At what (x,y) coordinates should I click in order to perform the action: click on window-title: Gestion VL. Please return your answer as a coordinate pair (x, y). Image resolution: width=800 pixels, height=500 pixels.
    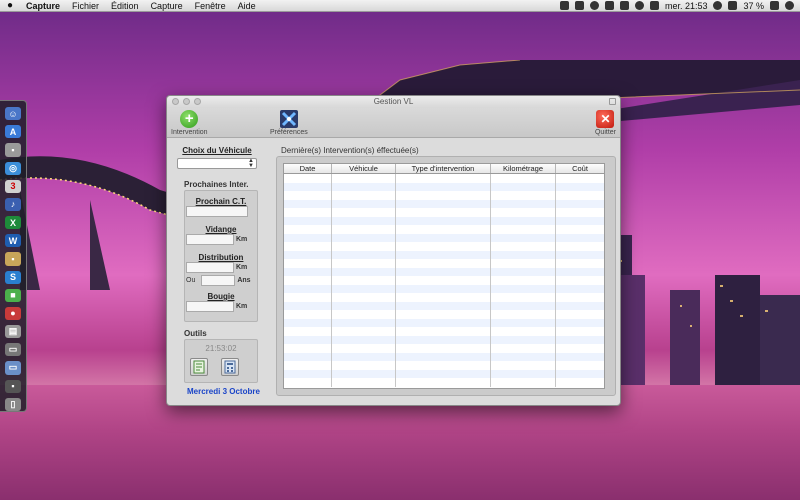
    Looking at the image, I should click on (393, 101).